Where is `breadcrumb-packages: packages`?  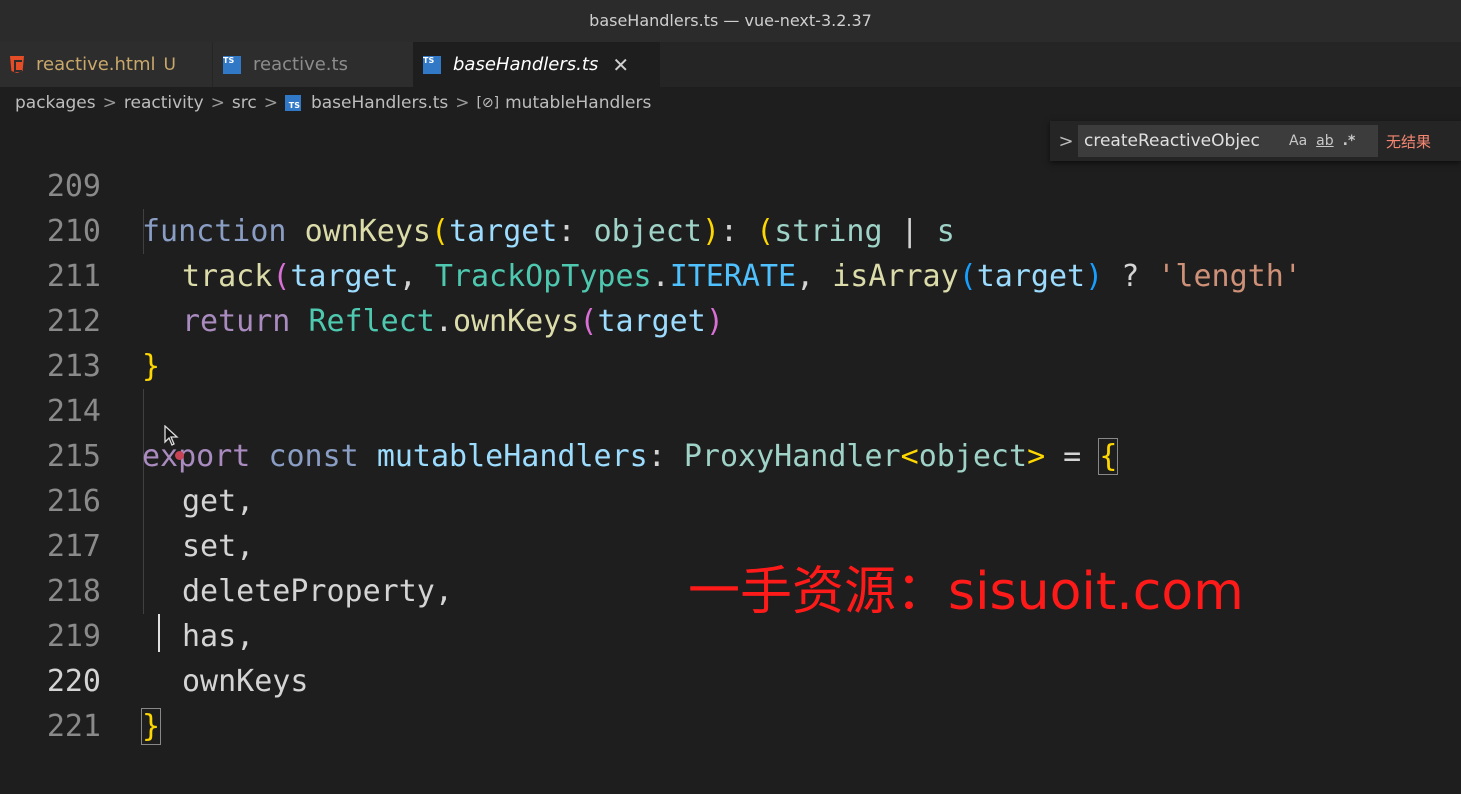 breadcrumb-packages: packages is located at coordinates (55, 103).